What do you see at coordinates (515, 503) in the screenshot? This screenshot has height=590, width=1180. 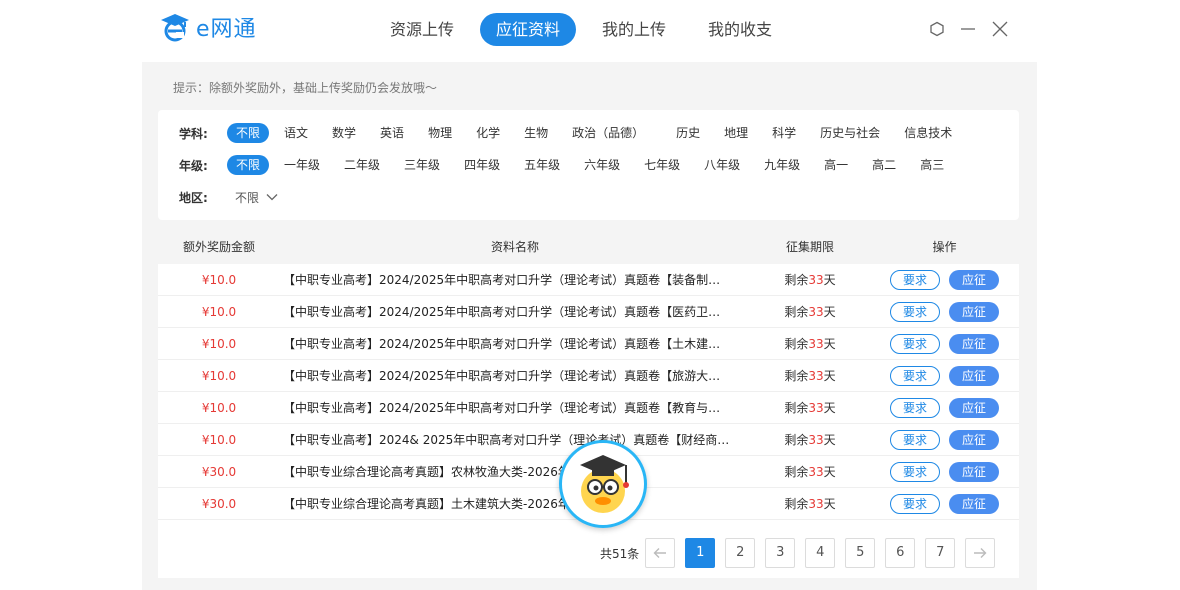 I see `material-name: 【中职专业综合理论高考真题】土木建筑大类-2026年 考` at bounding box center [515, 503].